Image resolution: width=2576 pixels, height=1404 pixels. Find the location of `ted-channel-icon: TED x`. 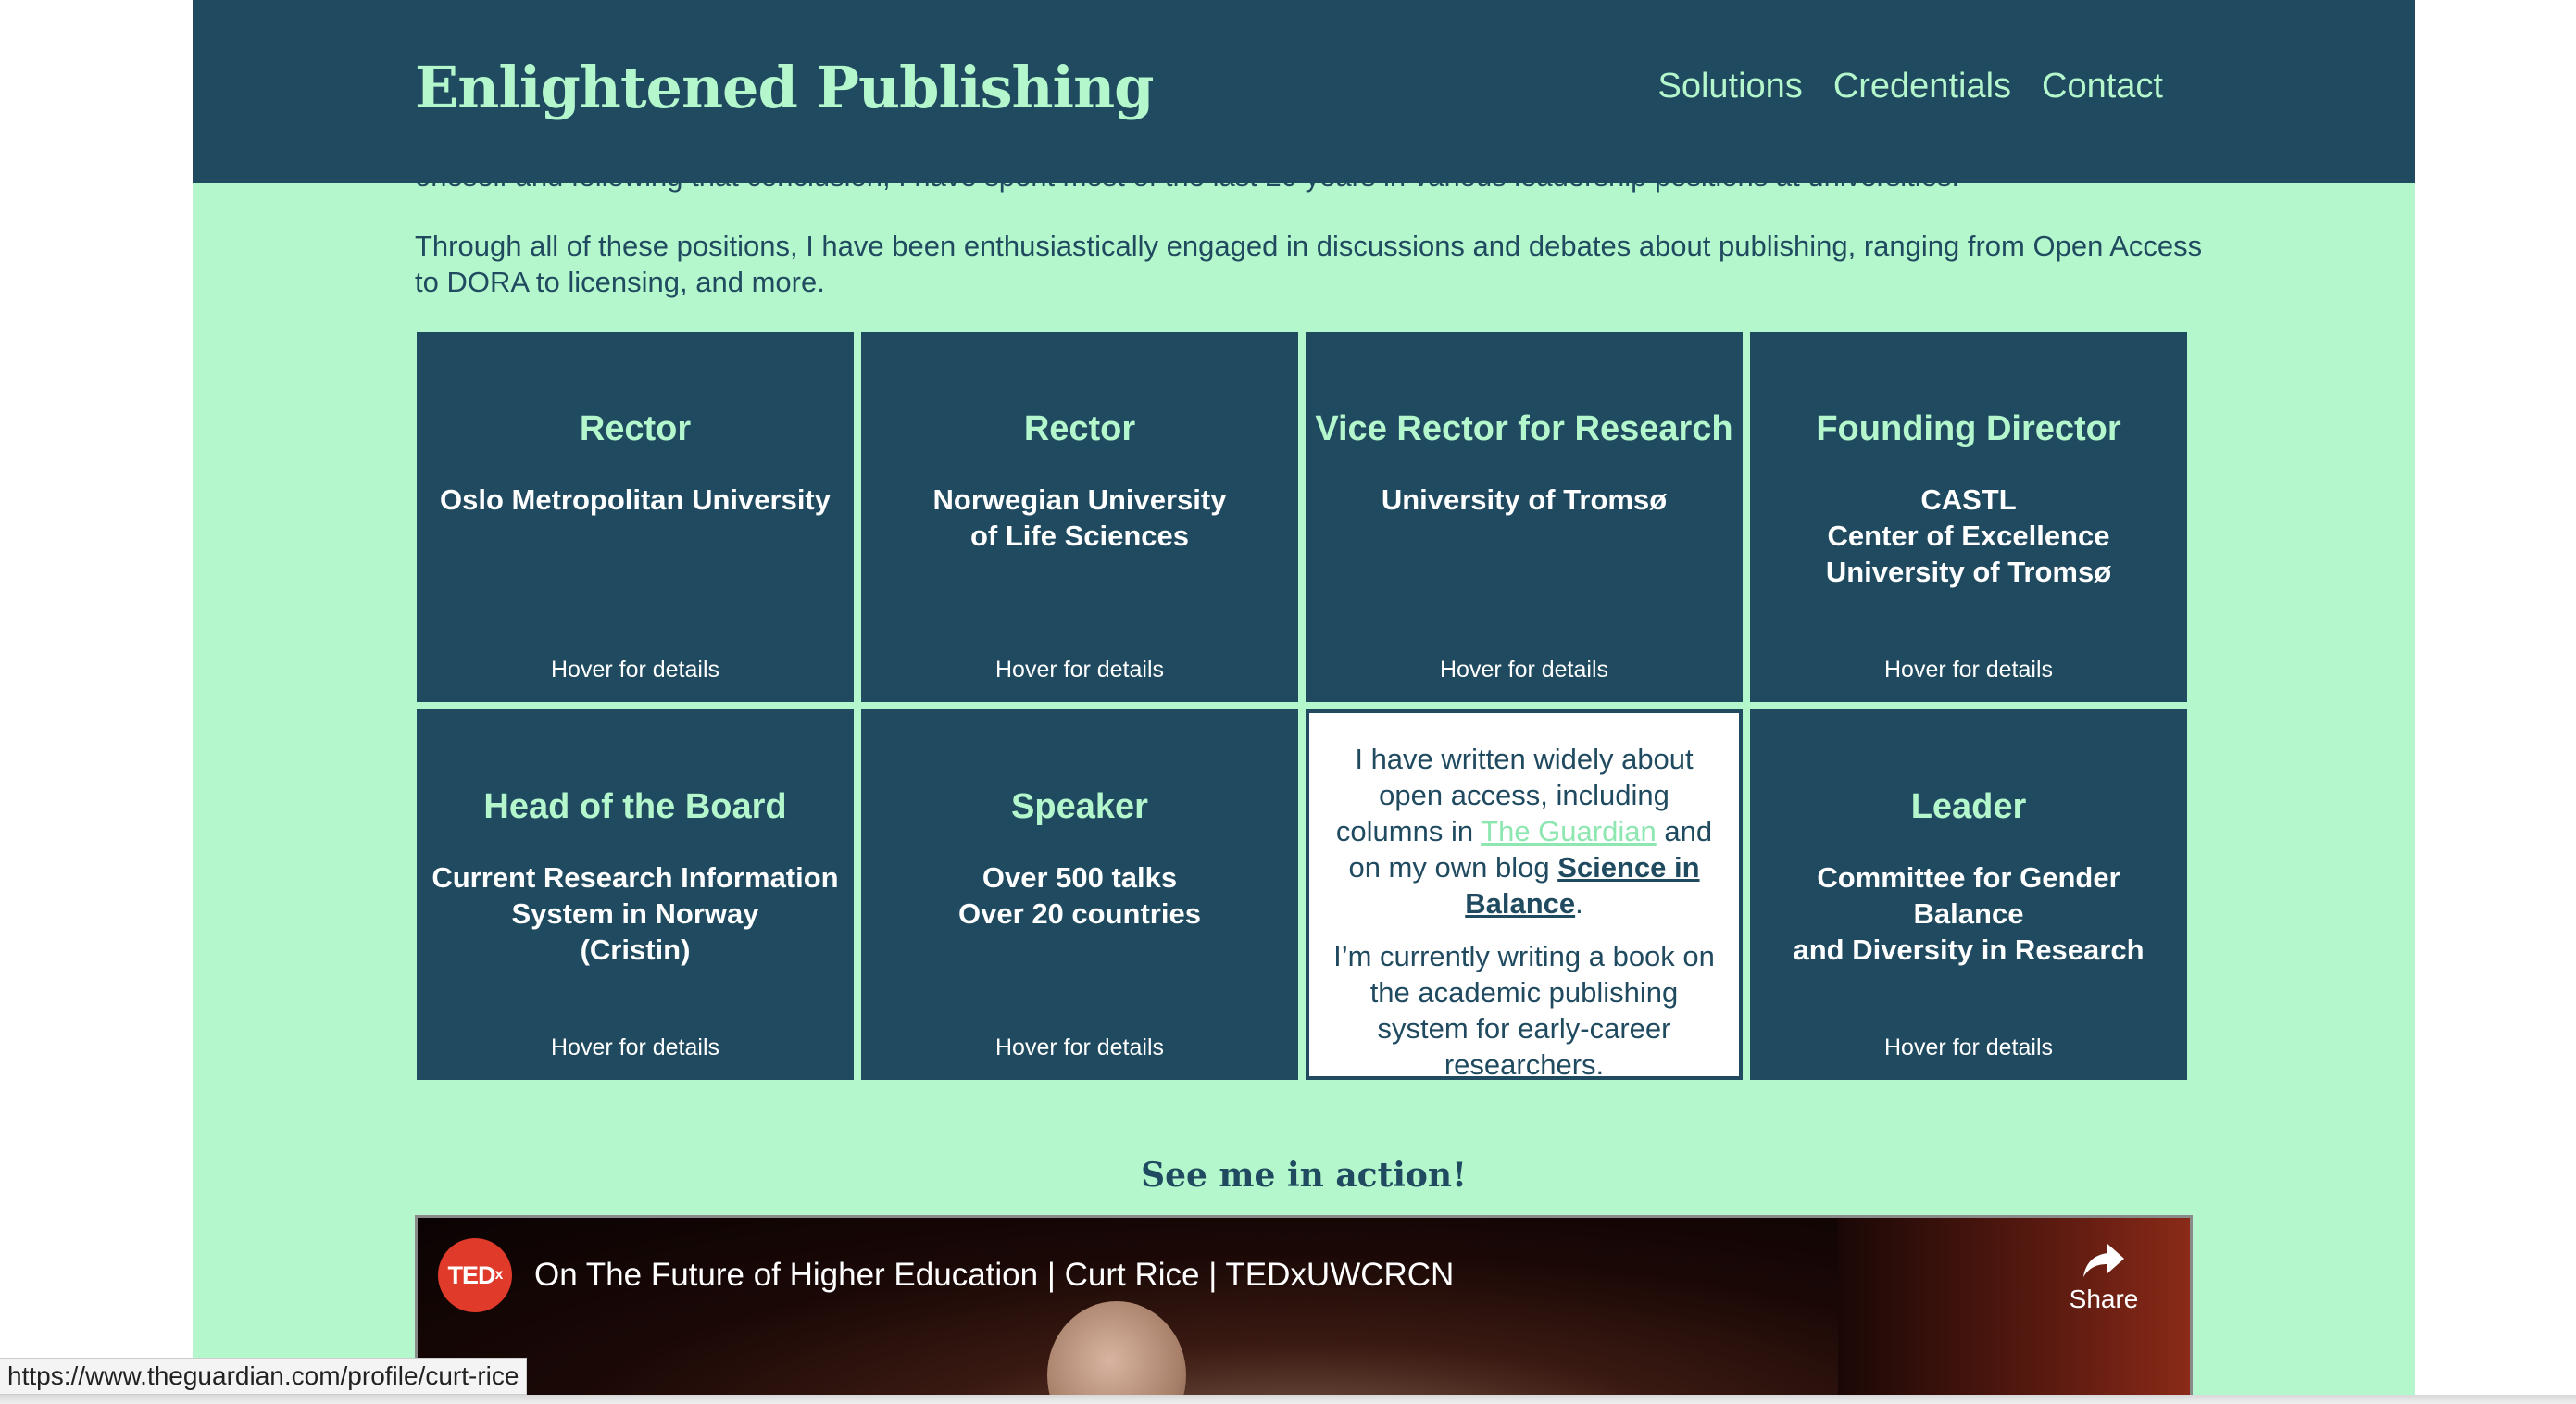

ted-channel-icon: TED x is located at coordinates (475, 1275).